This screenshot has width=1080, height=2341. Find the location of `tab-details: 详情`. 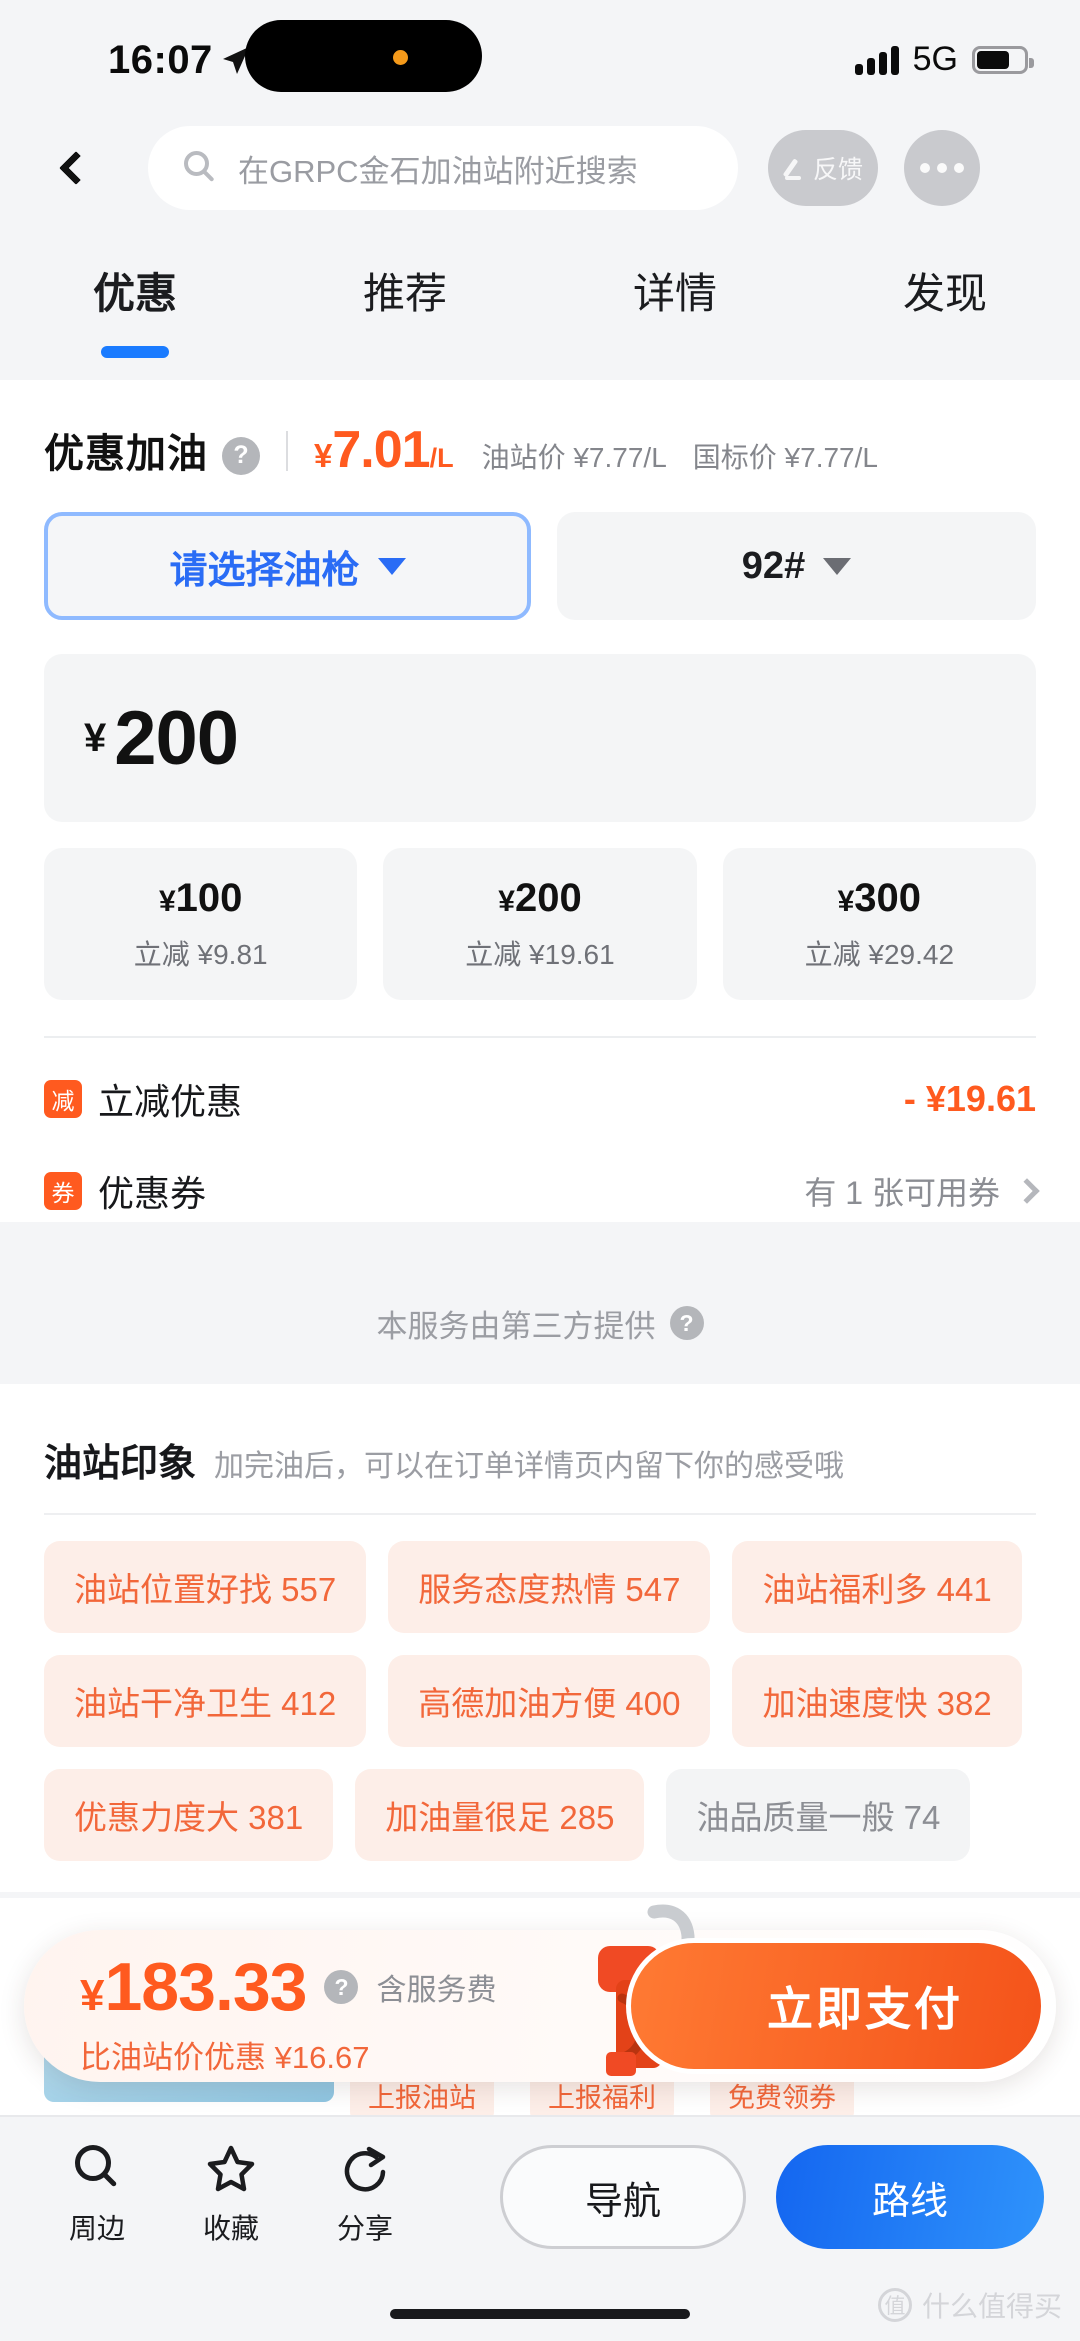

tab-details: 详情 is located at coordinates (675, 315).